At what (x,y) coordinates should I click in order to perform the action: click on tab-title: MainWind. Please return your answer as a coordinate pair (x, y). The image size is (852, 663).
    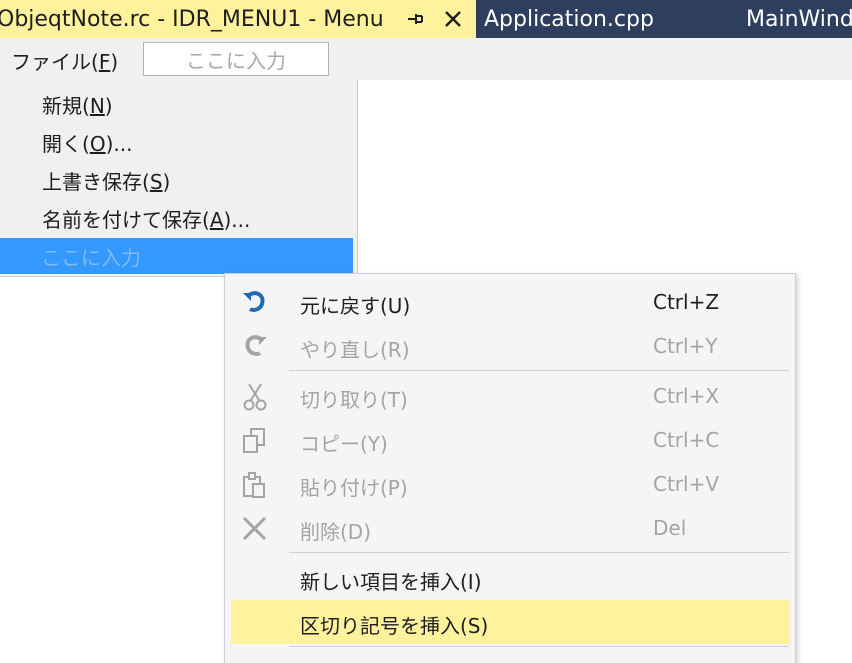
    Looking at the image, I should click on (799, 19).